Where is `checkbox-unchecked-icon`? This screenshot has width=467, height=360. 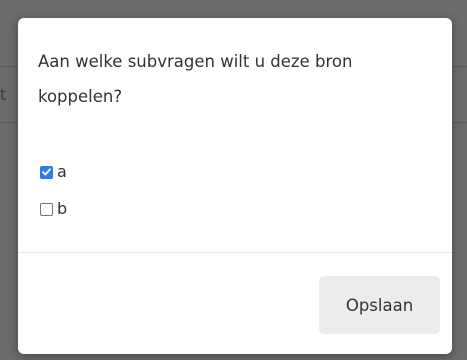 checkbox-unchecked-icon is located at coordinates (46, 209).